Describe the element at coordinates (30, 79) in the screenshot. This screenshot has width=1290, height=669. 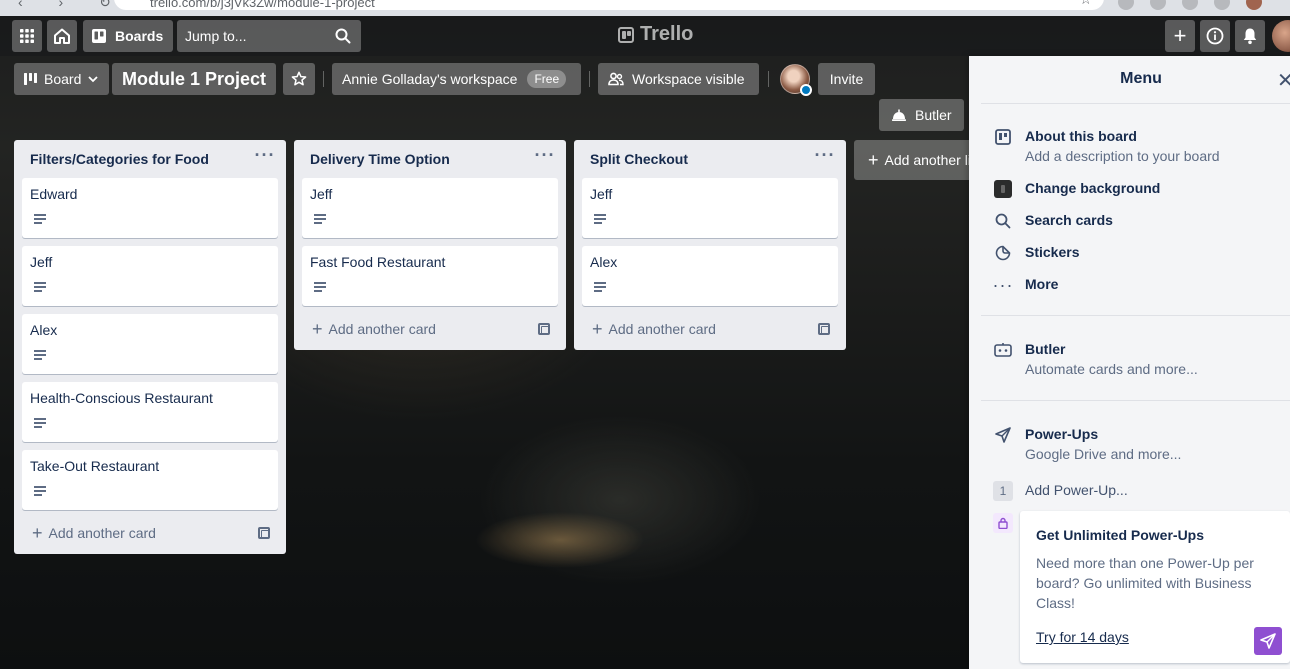
I see `board-view-icon` at that location.